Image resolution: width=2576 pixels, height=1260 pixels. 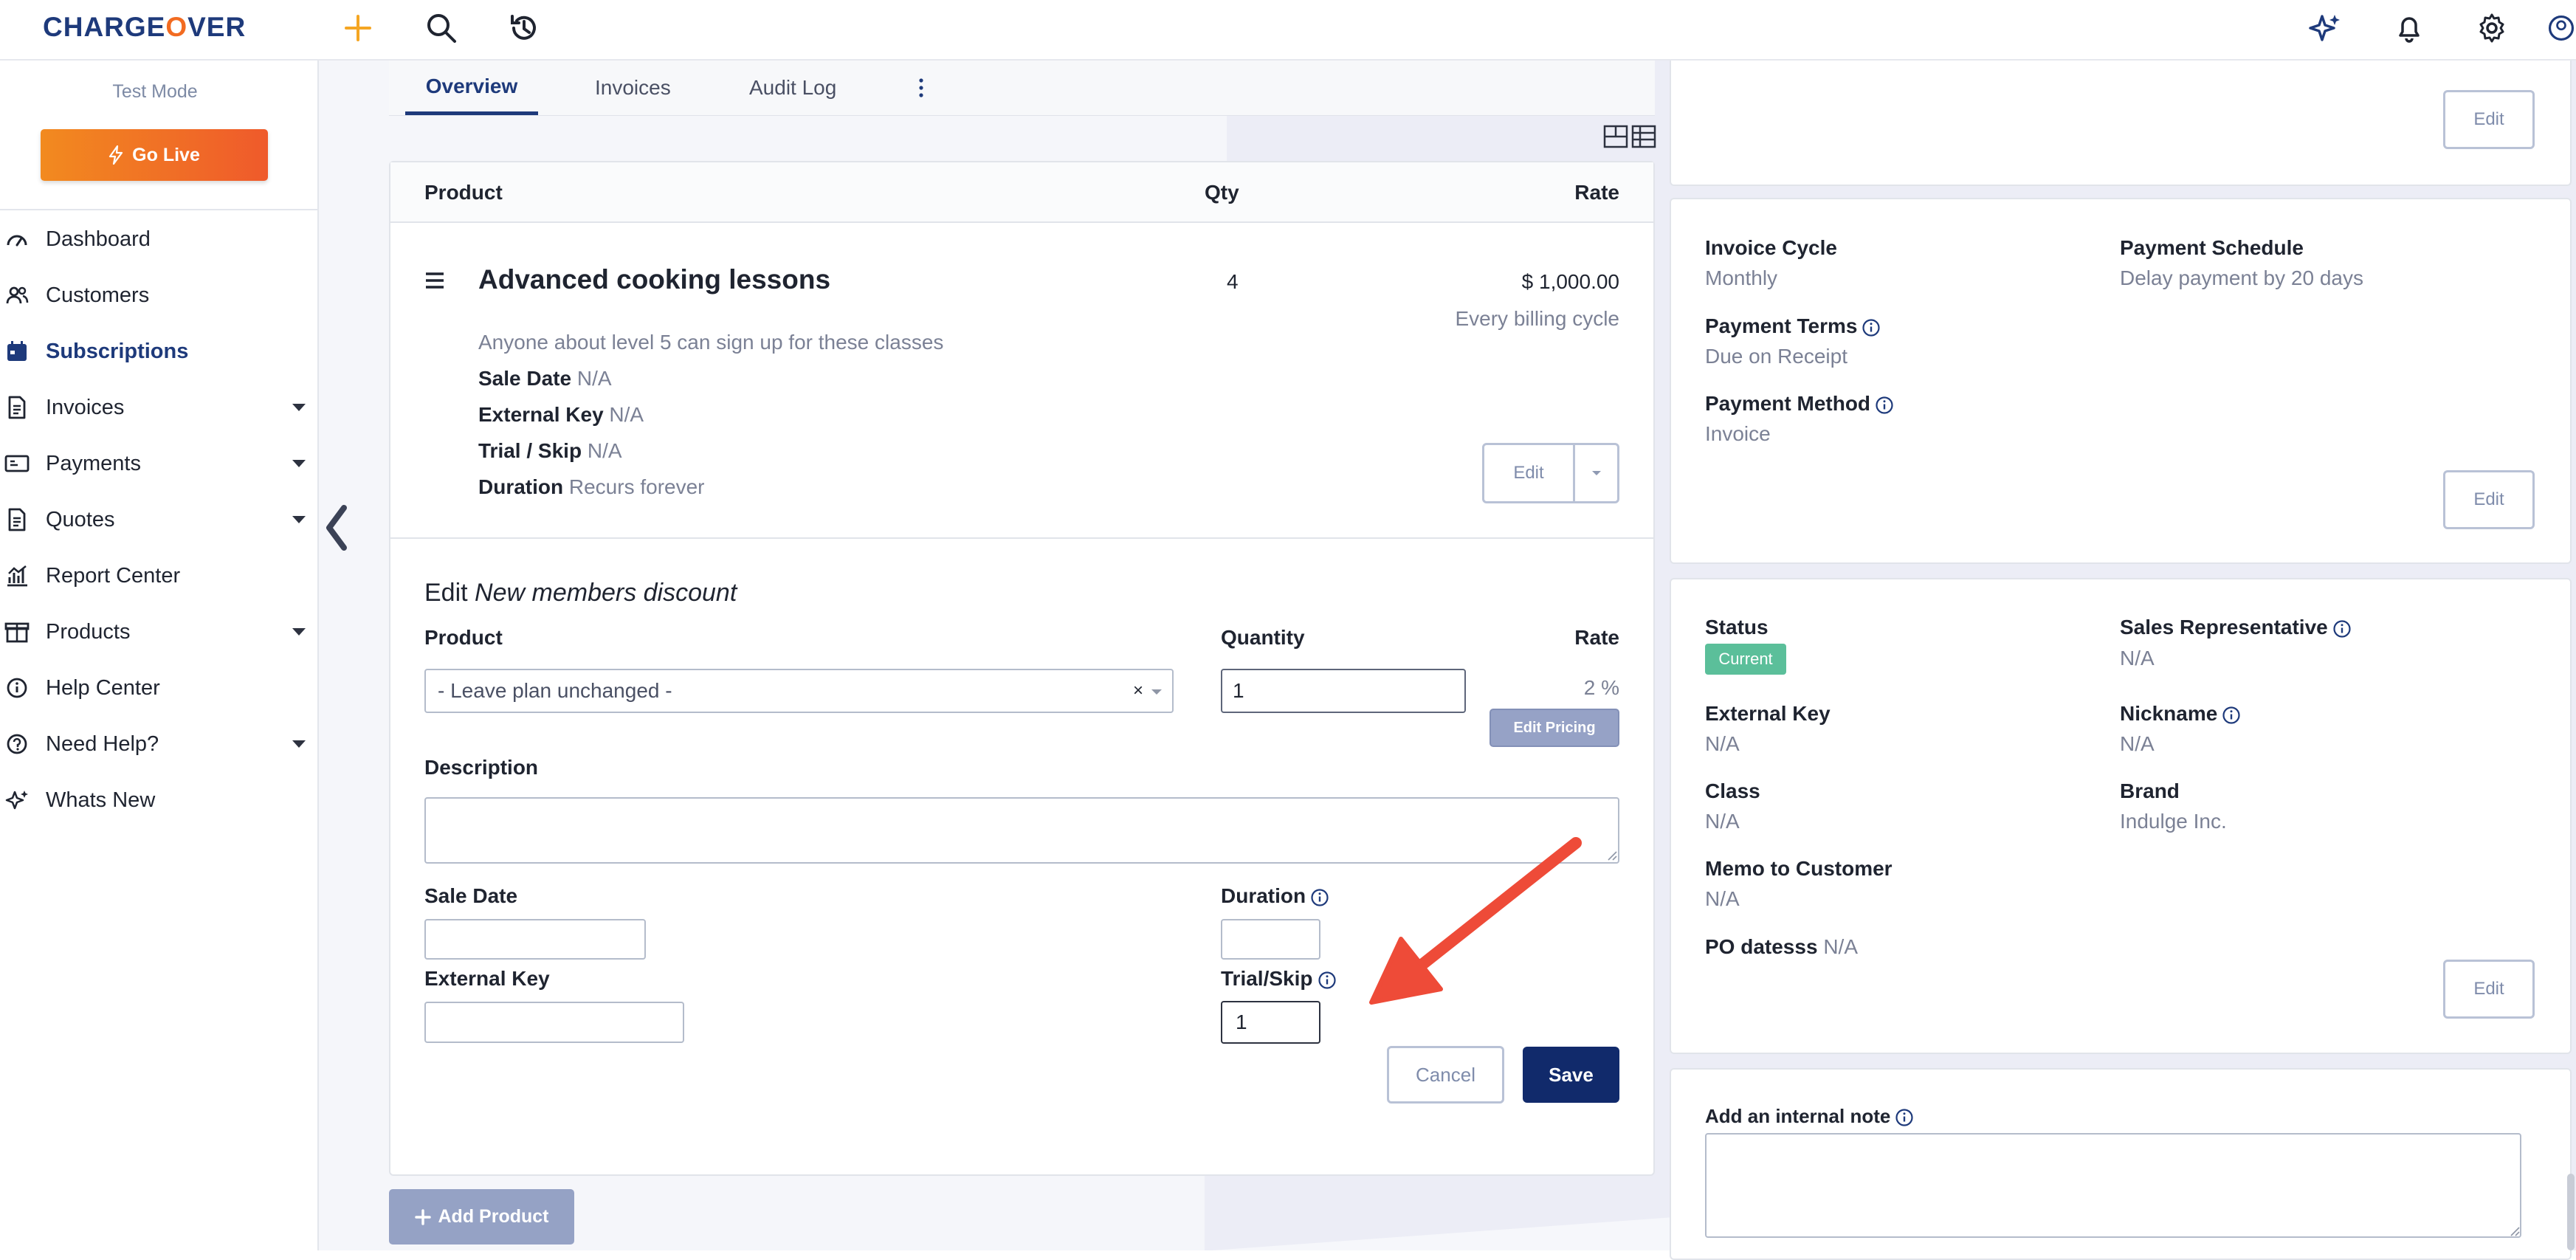 I want to click on layout-split-icon, so click(x=1616, y=136).